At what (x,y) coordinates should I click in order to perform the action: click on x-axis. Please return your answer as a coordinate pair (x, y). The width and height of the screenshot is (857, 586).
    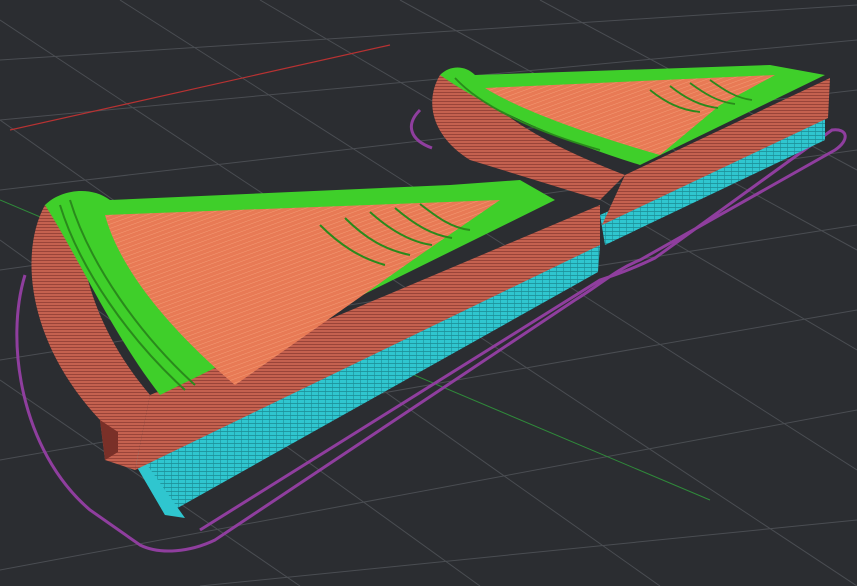
    Looking at the image, I should click on (200, 87).